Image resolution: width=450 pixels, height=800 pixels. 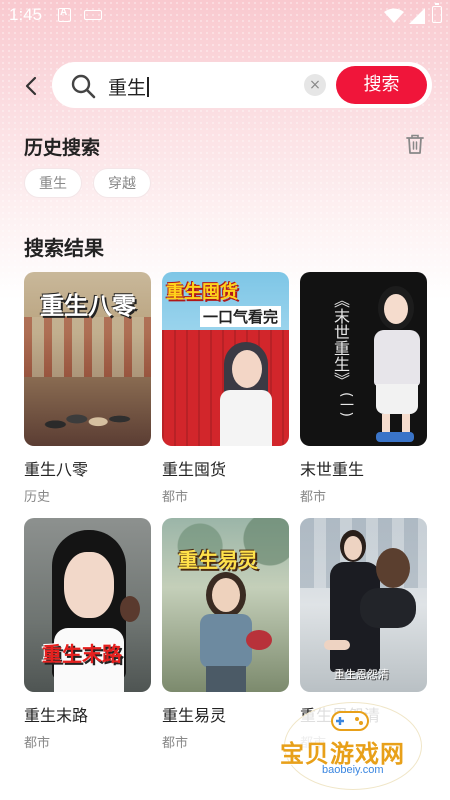 I want to click on wifi-icon, so click(x=394, y=15).